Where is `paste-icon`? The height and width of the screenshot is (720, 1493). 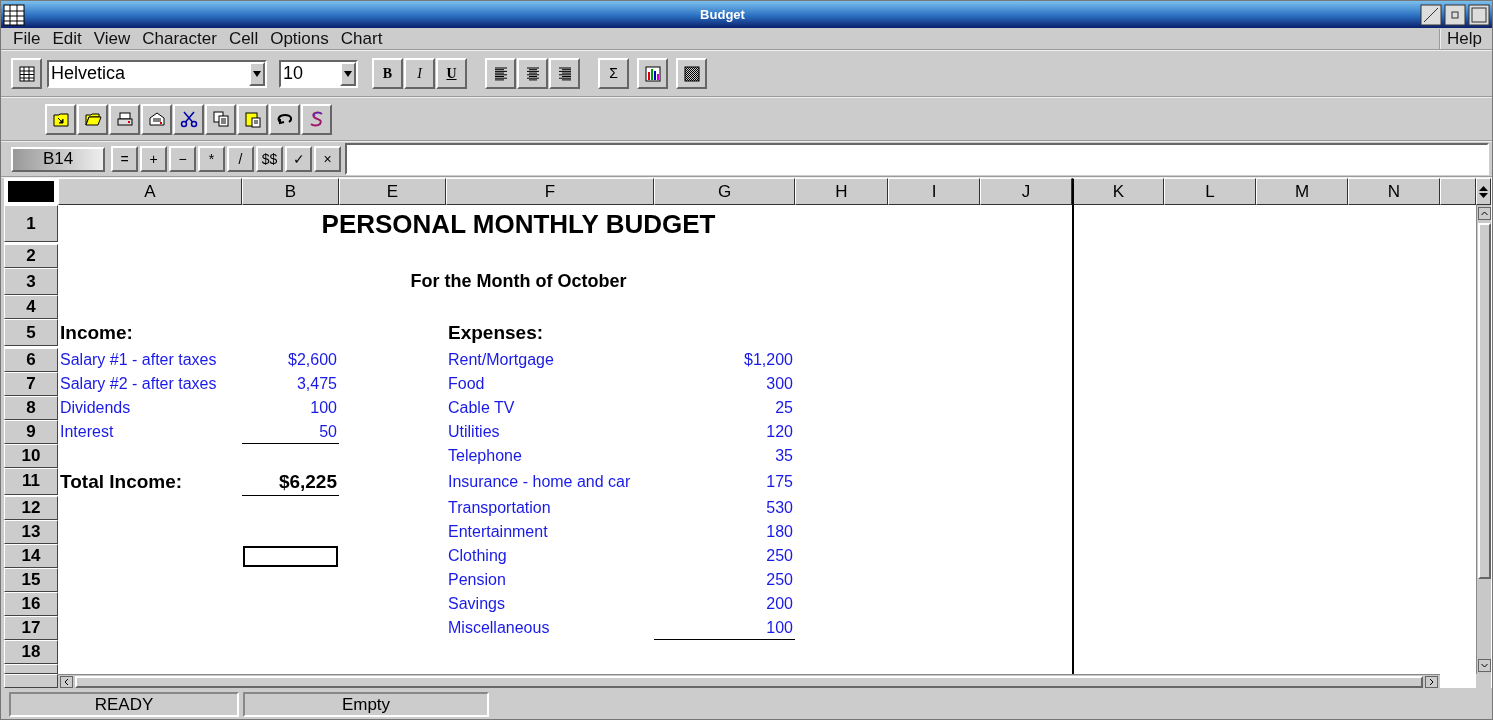 paste-icon is located at coordinates (252, 119).